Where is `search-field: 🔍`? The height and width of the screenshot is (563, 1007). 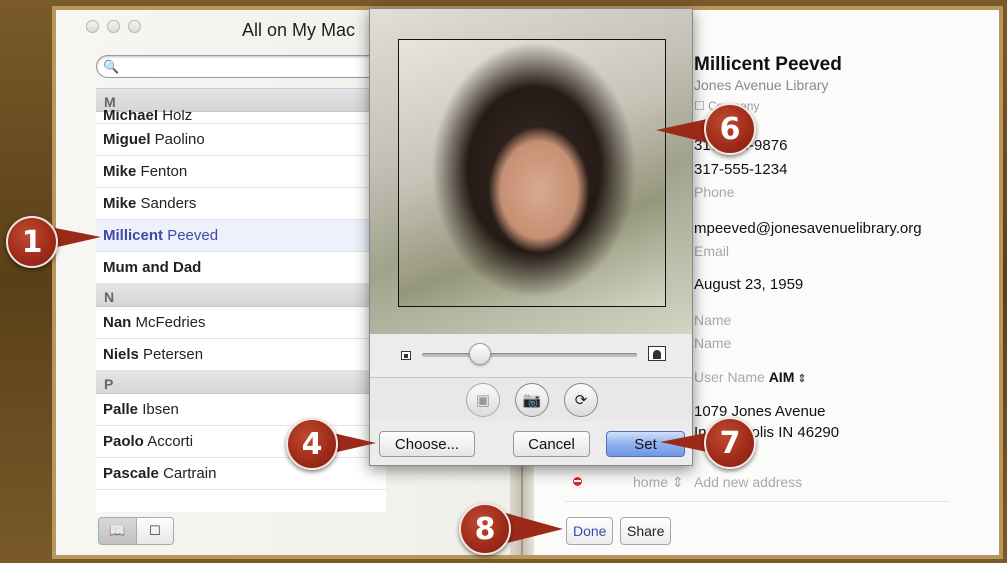 search-field: 🔍 is located at coordinates (241, 66).